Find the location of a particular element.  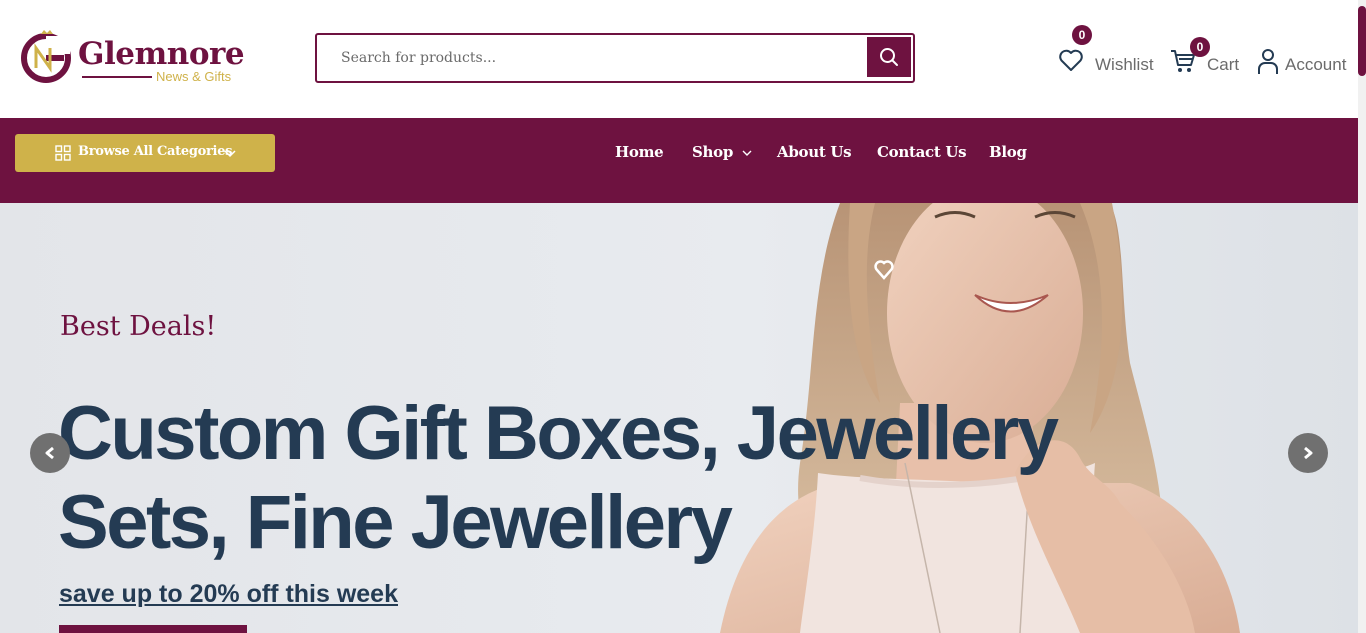

logo-tagline: News & Gifts is located at coordinates (194, 76).